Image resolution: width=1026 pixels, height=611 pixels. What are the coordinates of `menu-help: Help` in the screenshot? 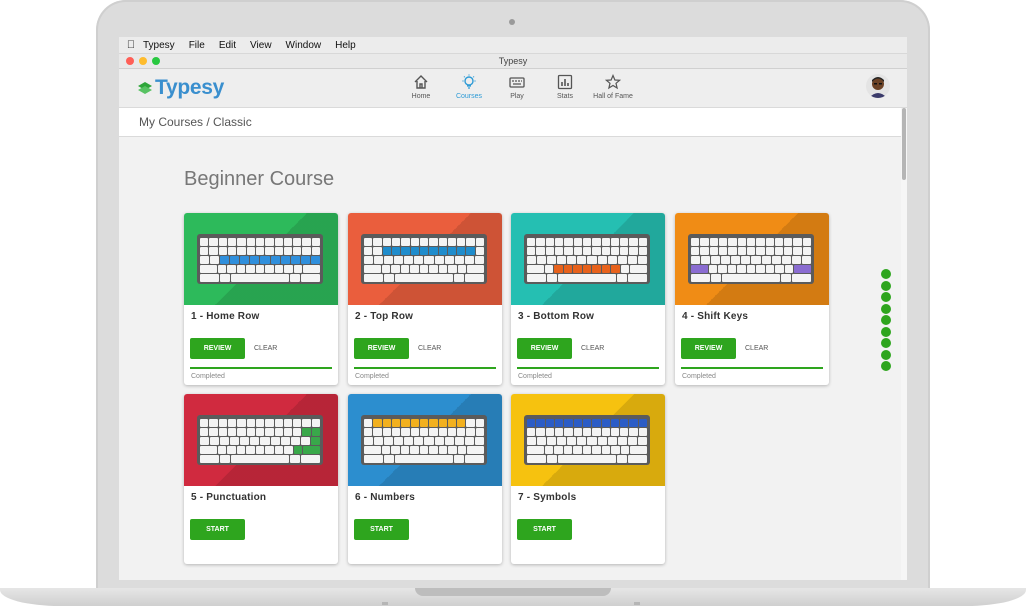 It's located at (345, 45).